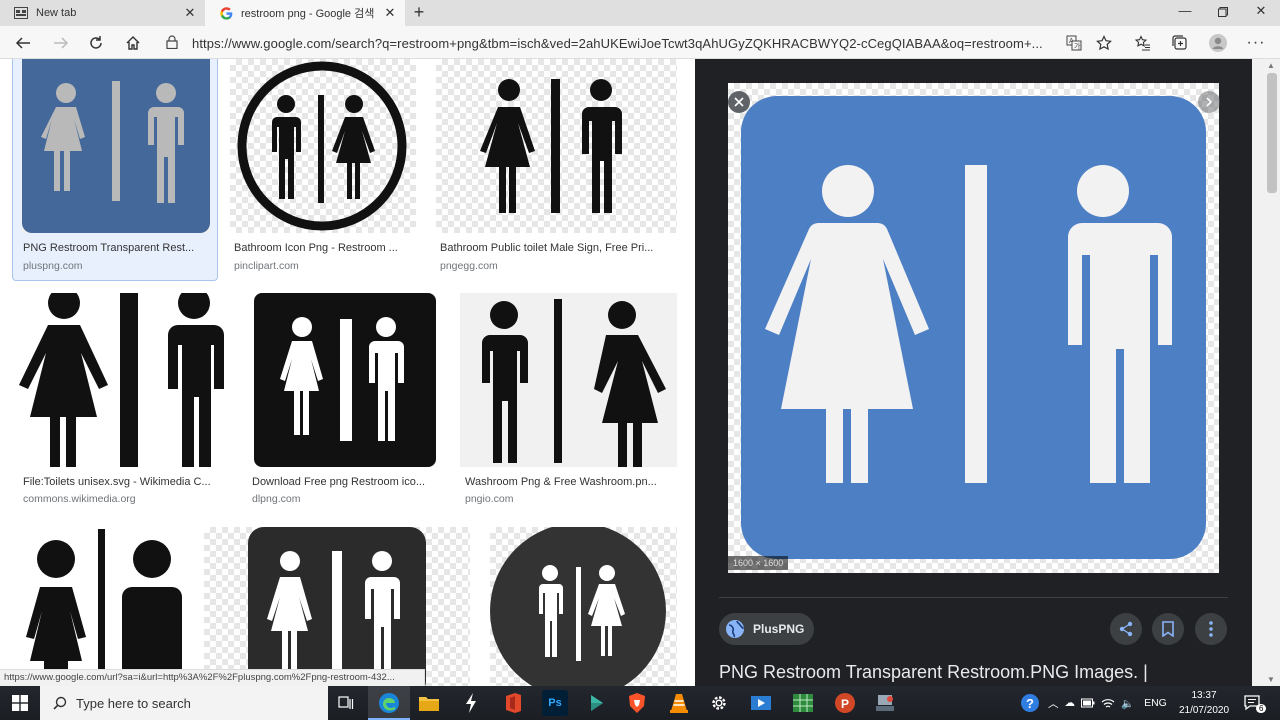  I want to click on help-icon: ?, so click(1030, 703).